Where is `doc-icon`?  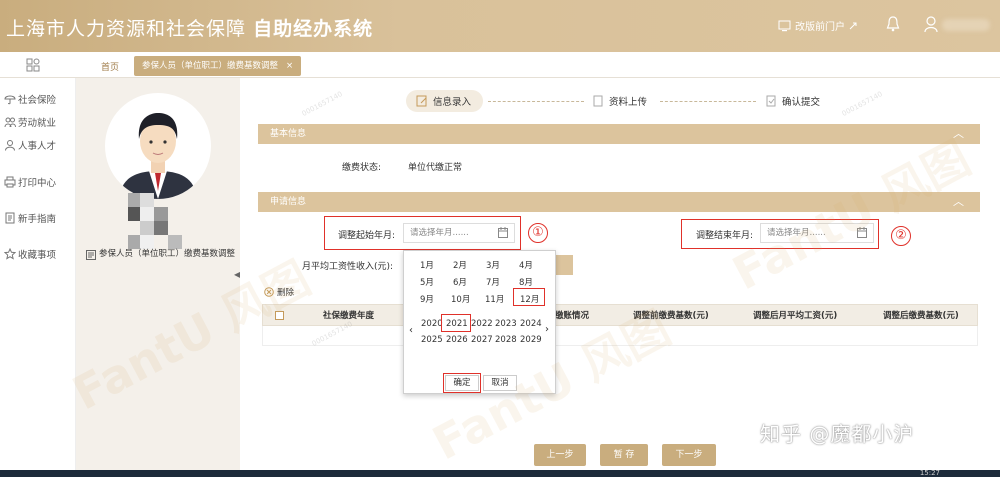 doc-icon is located at coordinates (598, 101).